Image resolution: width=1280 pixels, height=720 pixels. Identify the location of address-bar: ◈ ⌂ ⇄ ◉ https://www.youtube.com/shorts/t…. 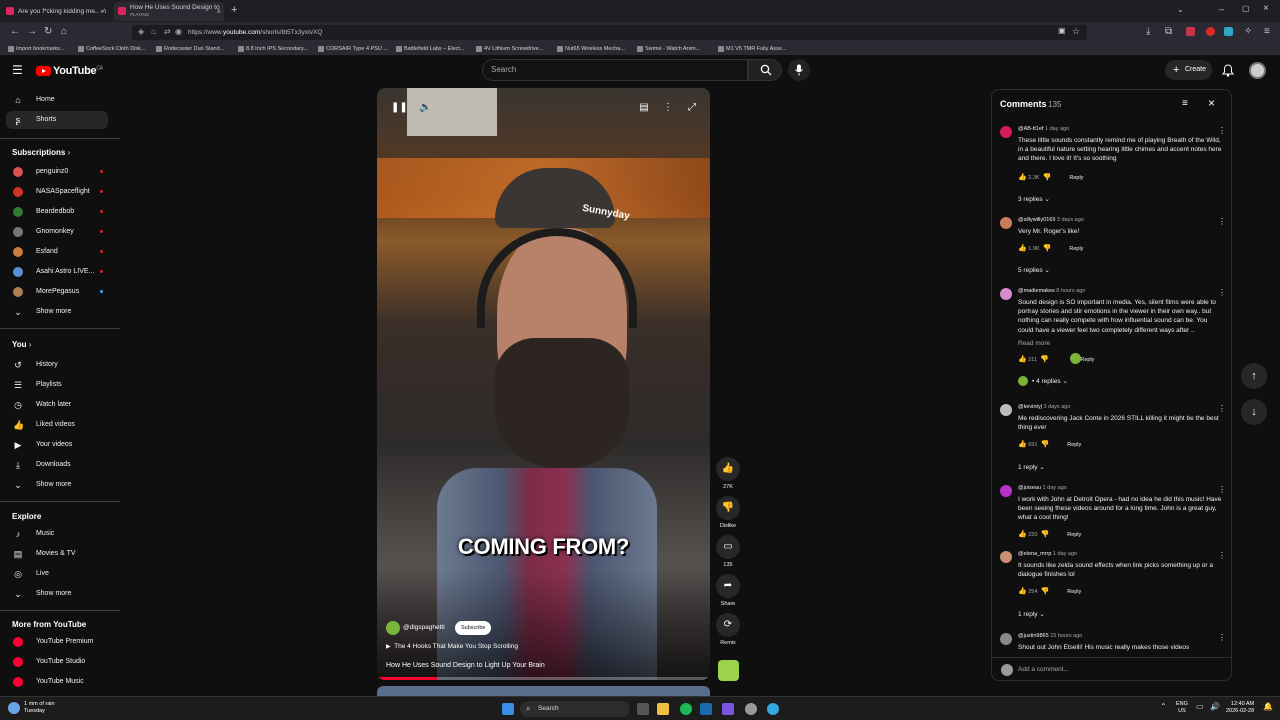
(609, 32).